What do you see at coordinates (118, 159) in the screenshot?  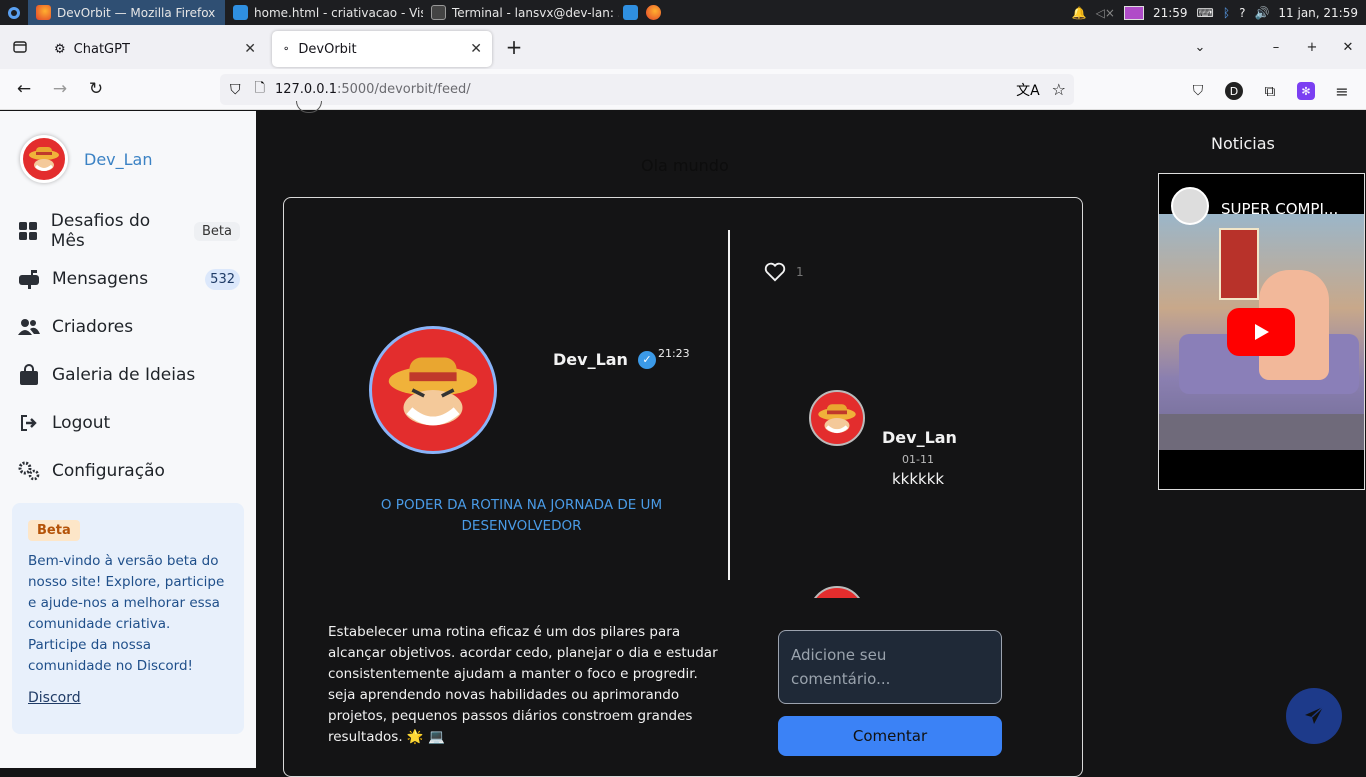 I see `sidebar-username: Dev_Lan` at bounding box center [118, 159].